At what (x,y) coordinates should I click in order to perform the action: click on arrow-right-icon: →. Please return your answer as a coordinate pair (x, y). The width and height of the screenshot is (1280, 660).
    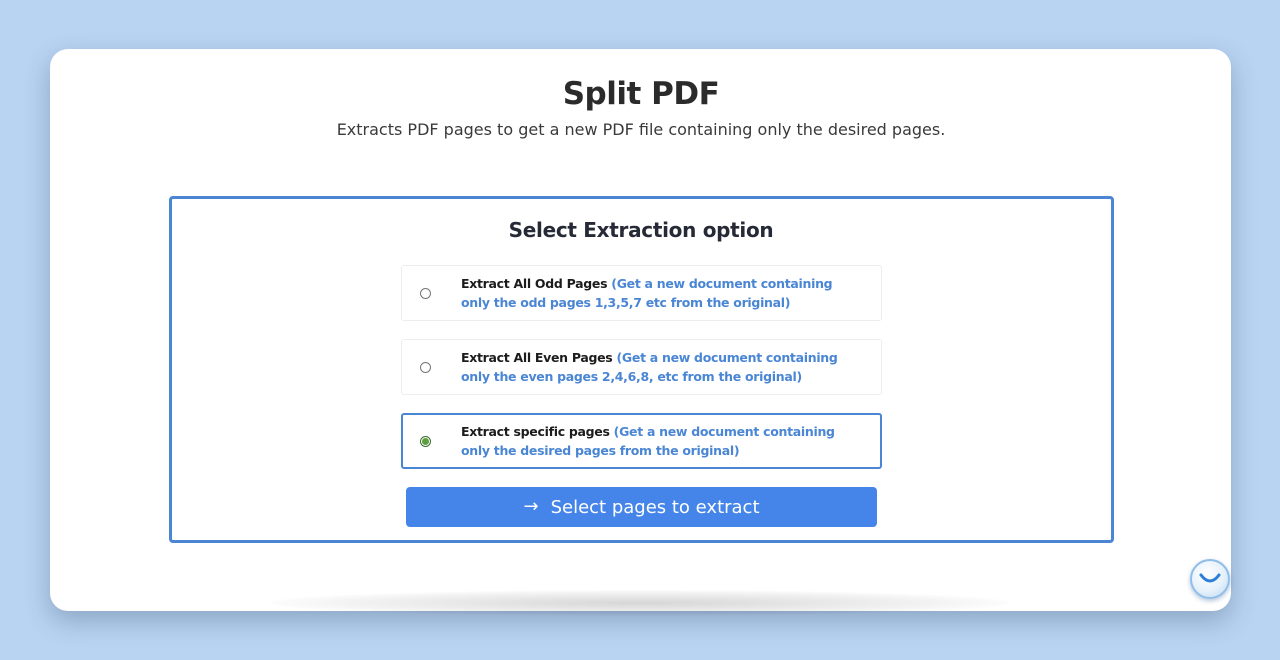
    Looking at the image, I should click on (531, 506).